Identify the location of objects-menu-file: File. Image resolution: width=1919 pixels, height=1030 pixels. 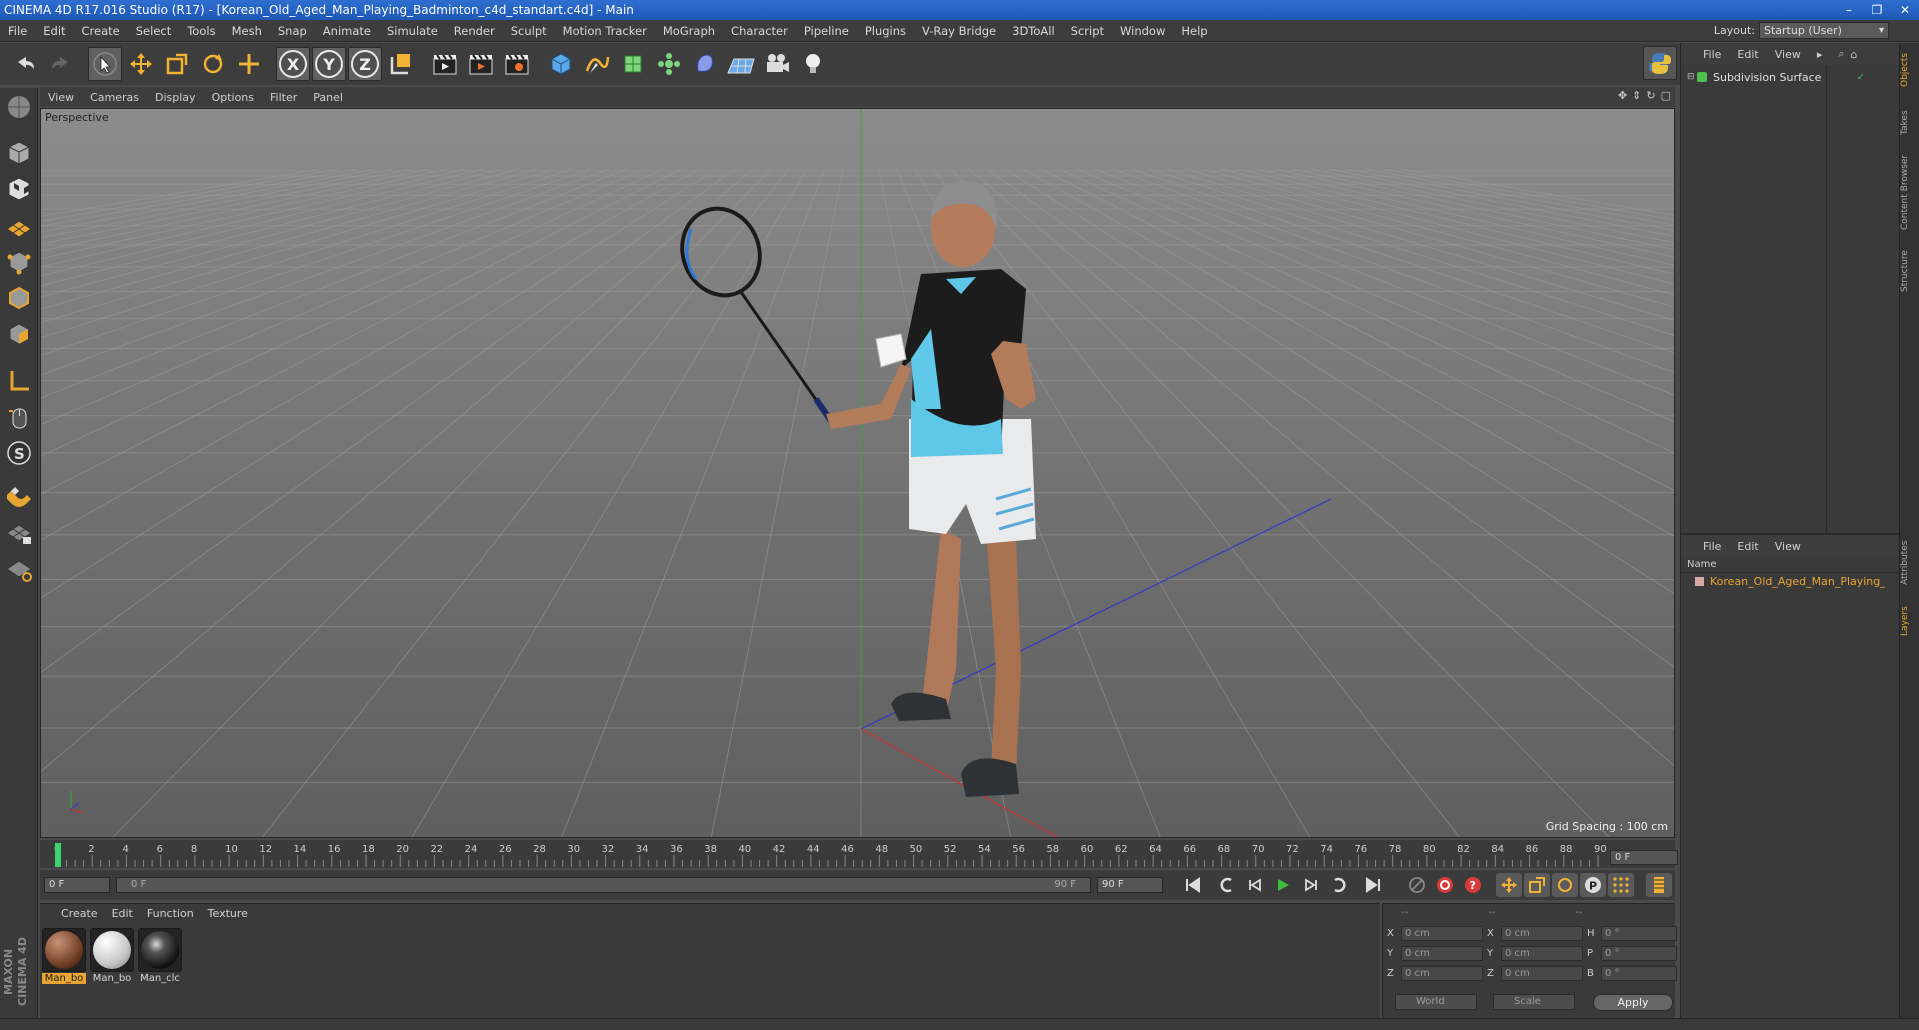
(1712, 54).